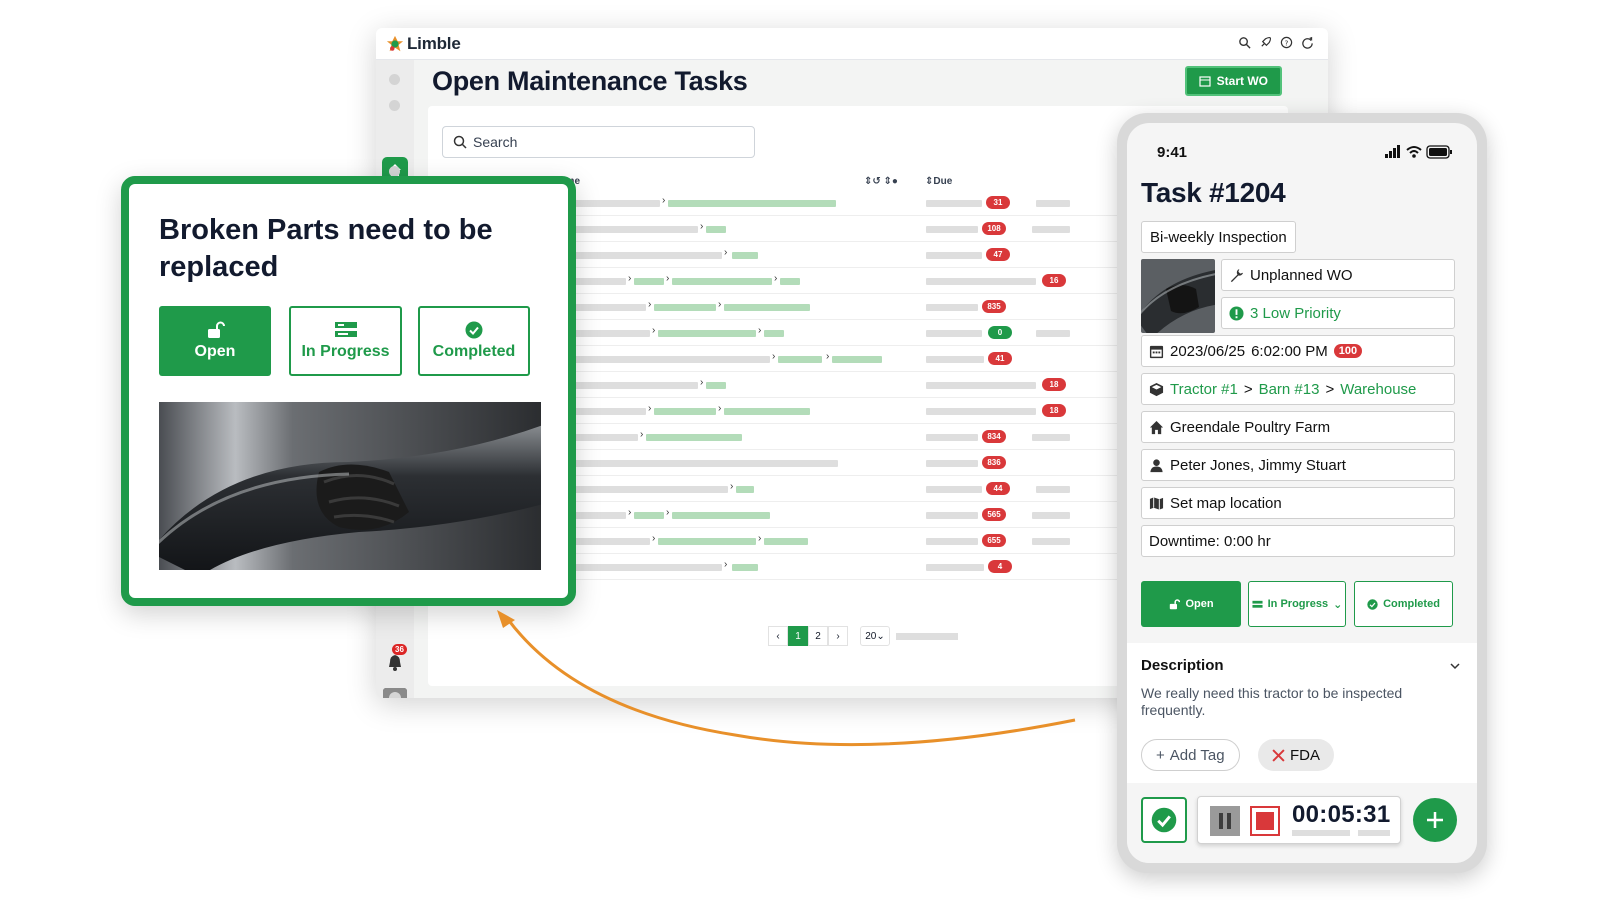 This screenshot has height=900, width=1600. I want to click on task-photo, so click(1178, 296).